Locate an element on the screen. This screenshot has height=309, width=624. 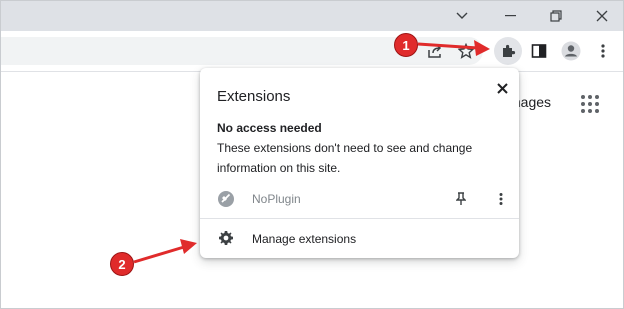
close-window-button is located at coordinates (601, 16).